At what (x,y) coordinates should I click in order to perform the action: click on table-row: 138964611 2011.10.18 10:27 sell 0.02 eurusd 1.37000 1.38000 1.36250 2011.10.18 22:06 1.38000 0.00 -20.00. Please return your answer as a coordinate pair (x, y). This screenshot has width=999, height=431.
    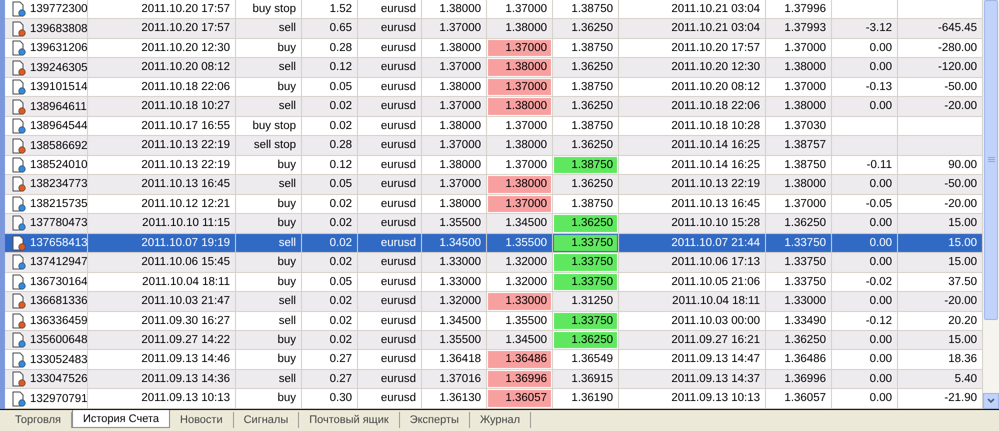
    Looking at the image, I should click on (494, 107).